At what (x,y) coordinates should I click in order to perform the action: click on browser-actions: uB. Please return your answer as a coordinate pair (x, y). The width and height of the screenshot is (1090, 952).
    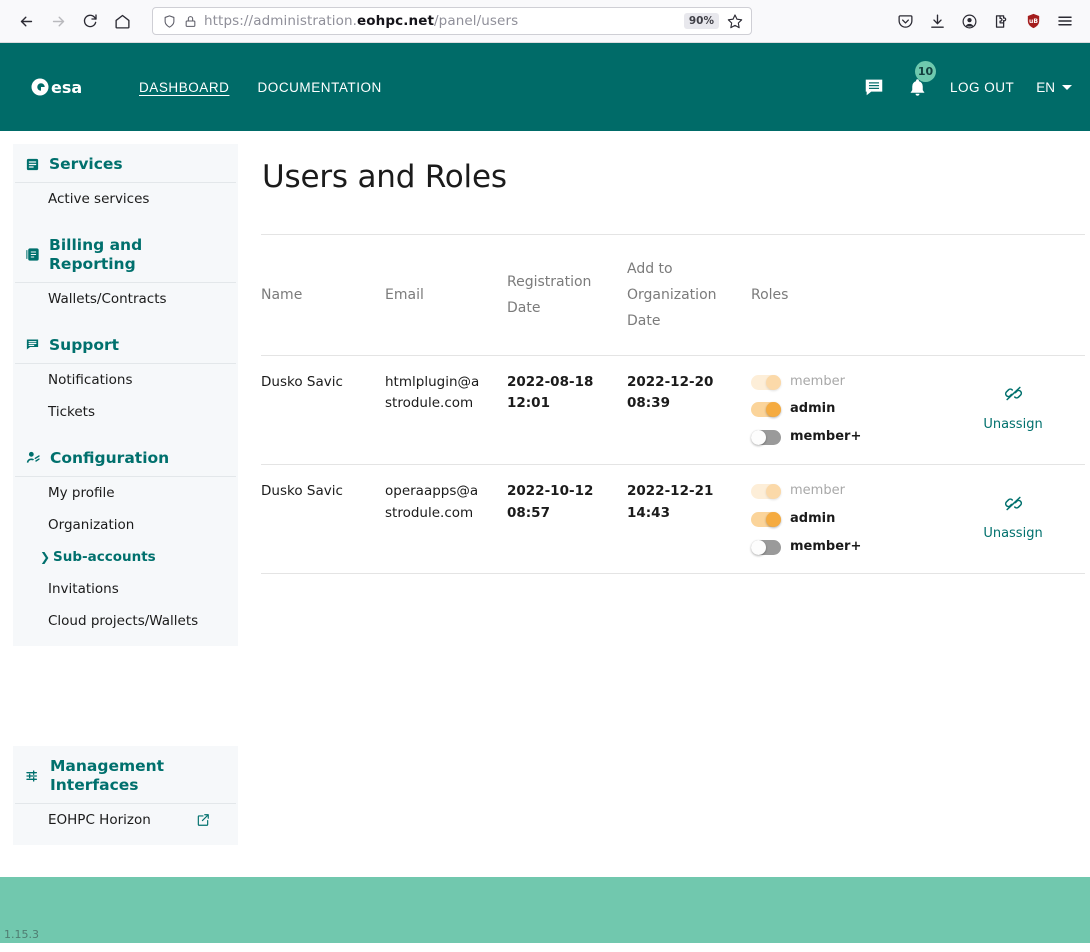
    Looking at the image, I should click on (985, 21).